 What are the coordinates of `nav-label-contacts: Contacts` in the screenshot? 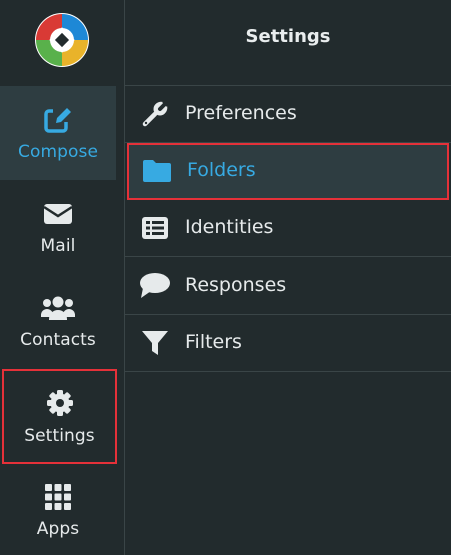 It's located at (58, 340).